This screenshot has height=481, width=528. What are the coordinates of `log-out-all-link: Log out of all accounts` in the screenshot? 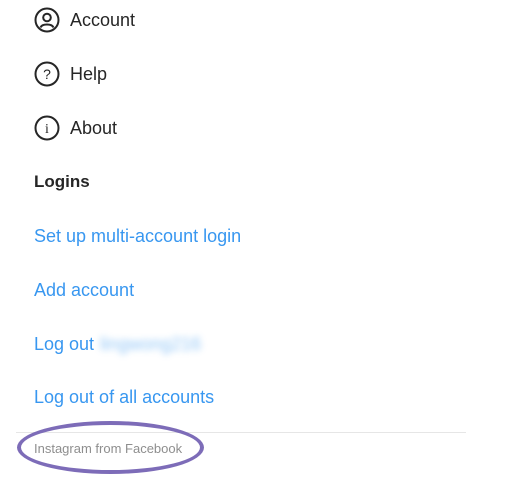 It's located at (124, 397).